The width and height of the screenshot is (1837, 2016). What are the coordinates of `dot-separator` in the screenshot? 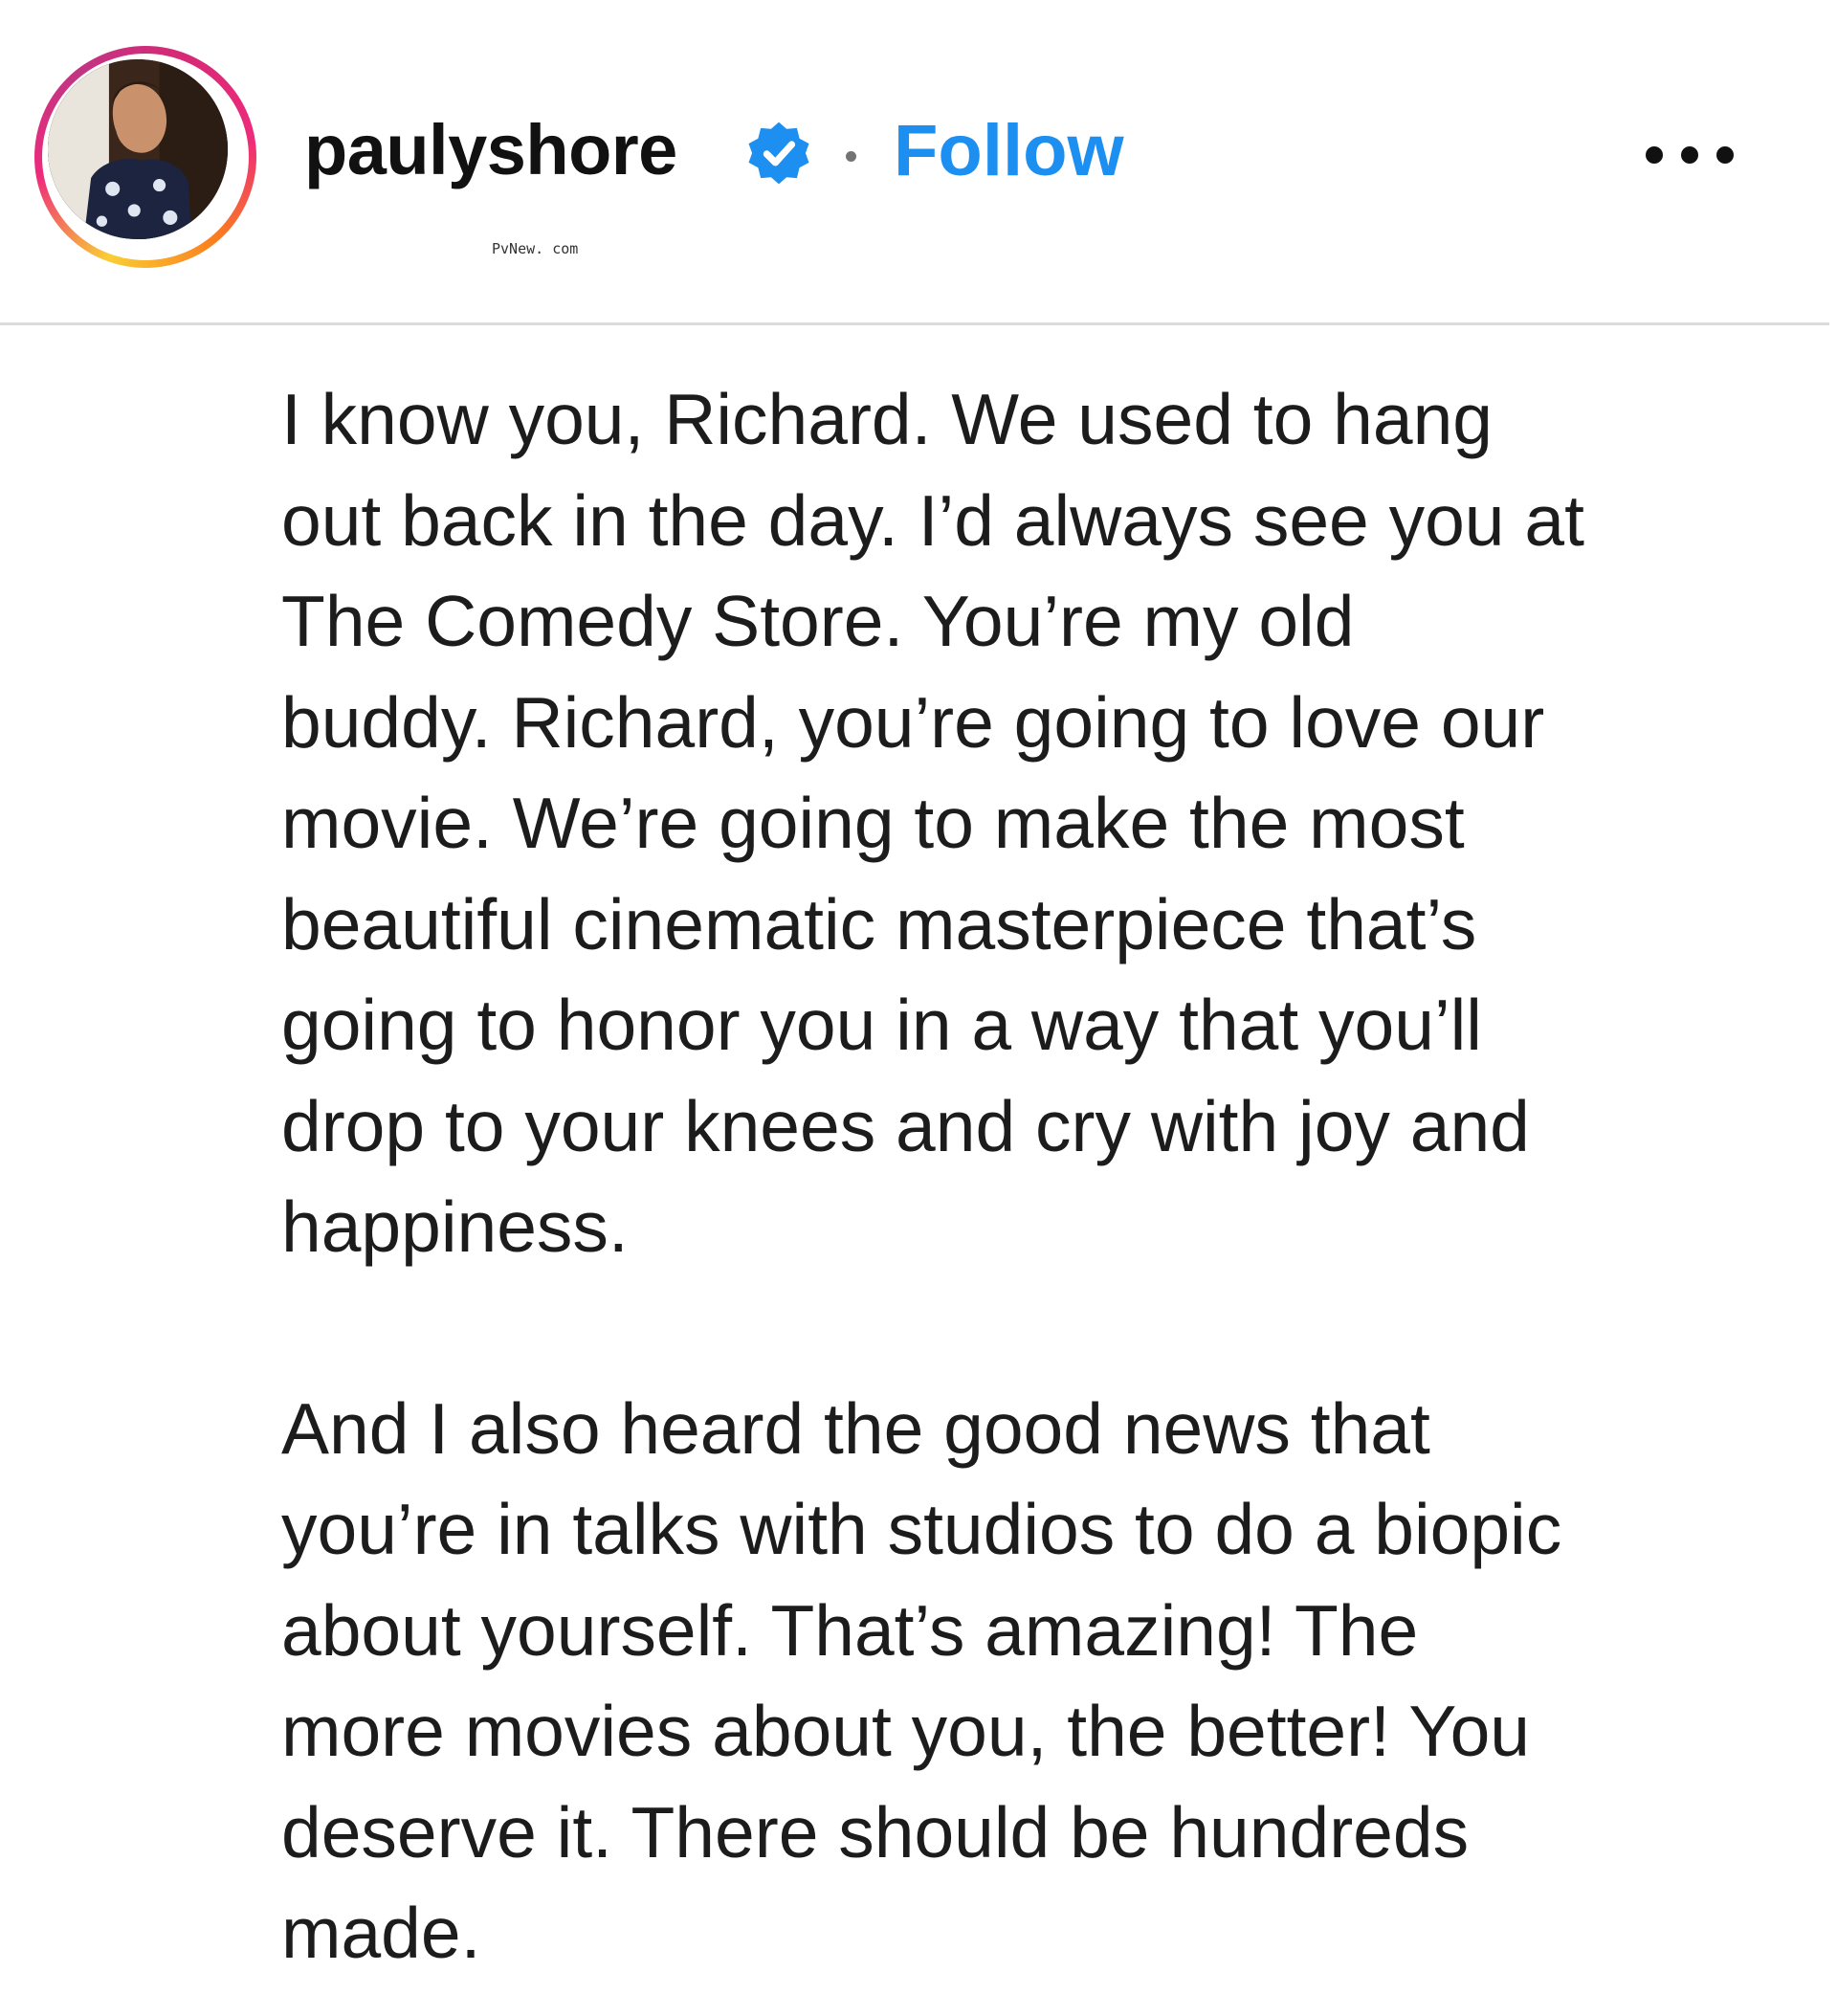 It's located at (851, 156).